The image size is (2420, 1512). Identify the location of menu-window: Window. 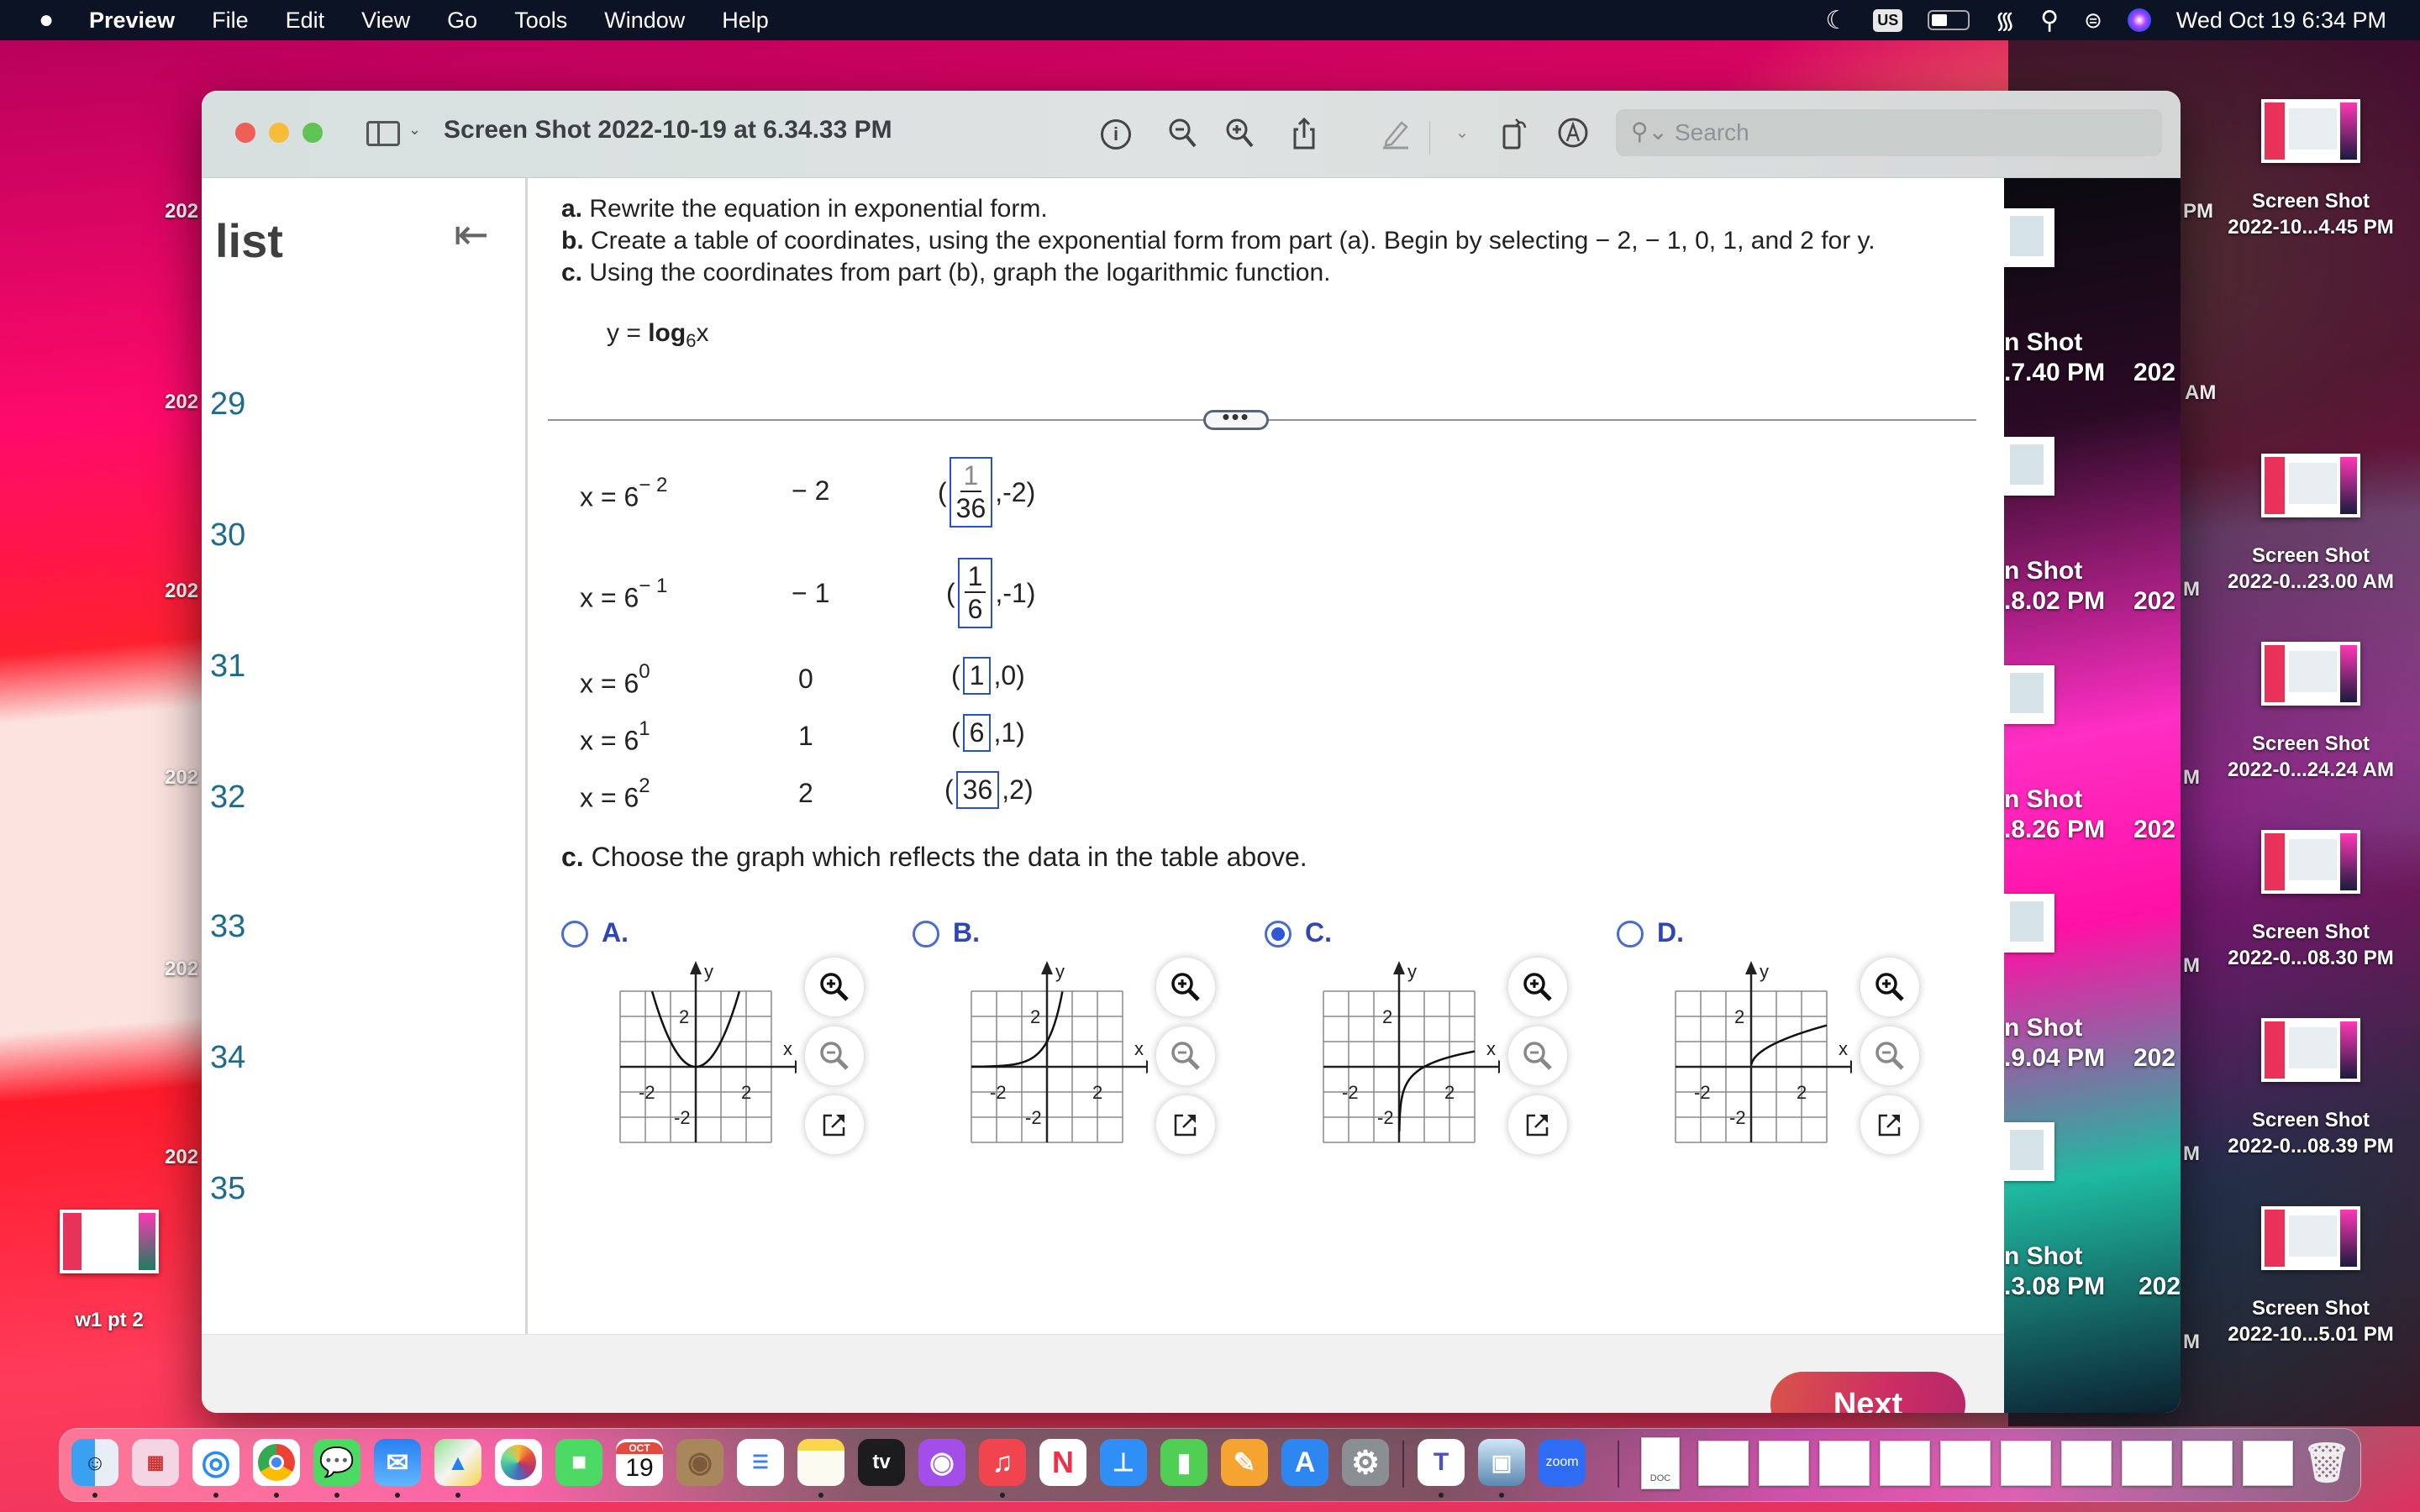
(644, 21).